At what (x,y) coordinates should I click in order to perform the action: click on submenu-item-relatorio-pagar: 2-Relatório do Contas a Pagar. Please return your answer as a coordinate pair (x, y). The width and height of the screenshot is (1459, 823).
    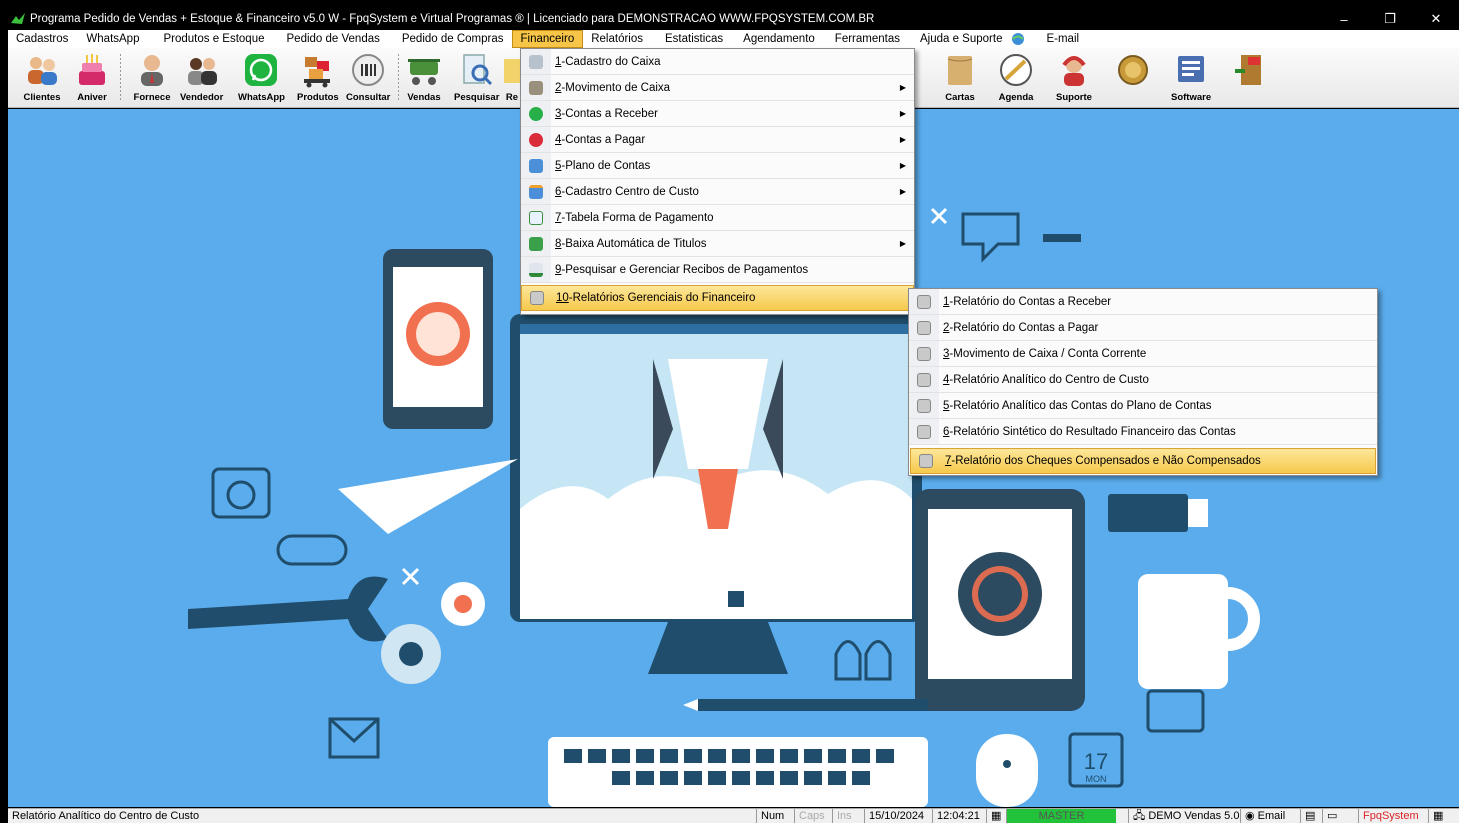
    Looking at the image, I should click on (1143, 328).